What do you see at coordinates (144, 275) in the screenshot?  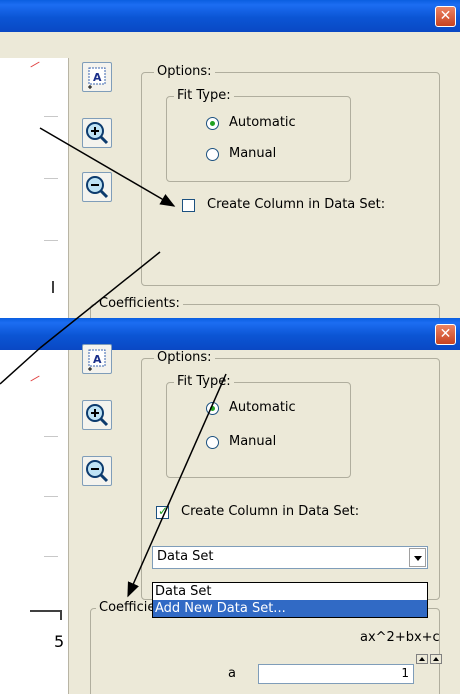 I see `annotation-arrow-hidden` at bounding box center [144, 275].